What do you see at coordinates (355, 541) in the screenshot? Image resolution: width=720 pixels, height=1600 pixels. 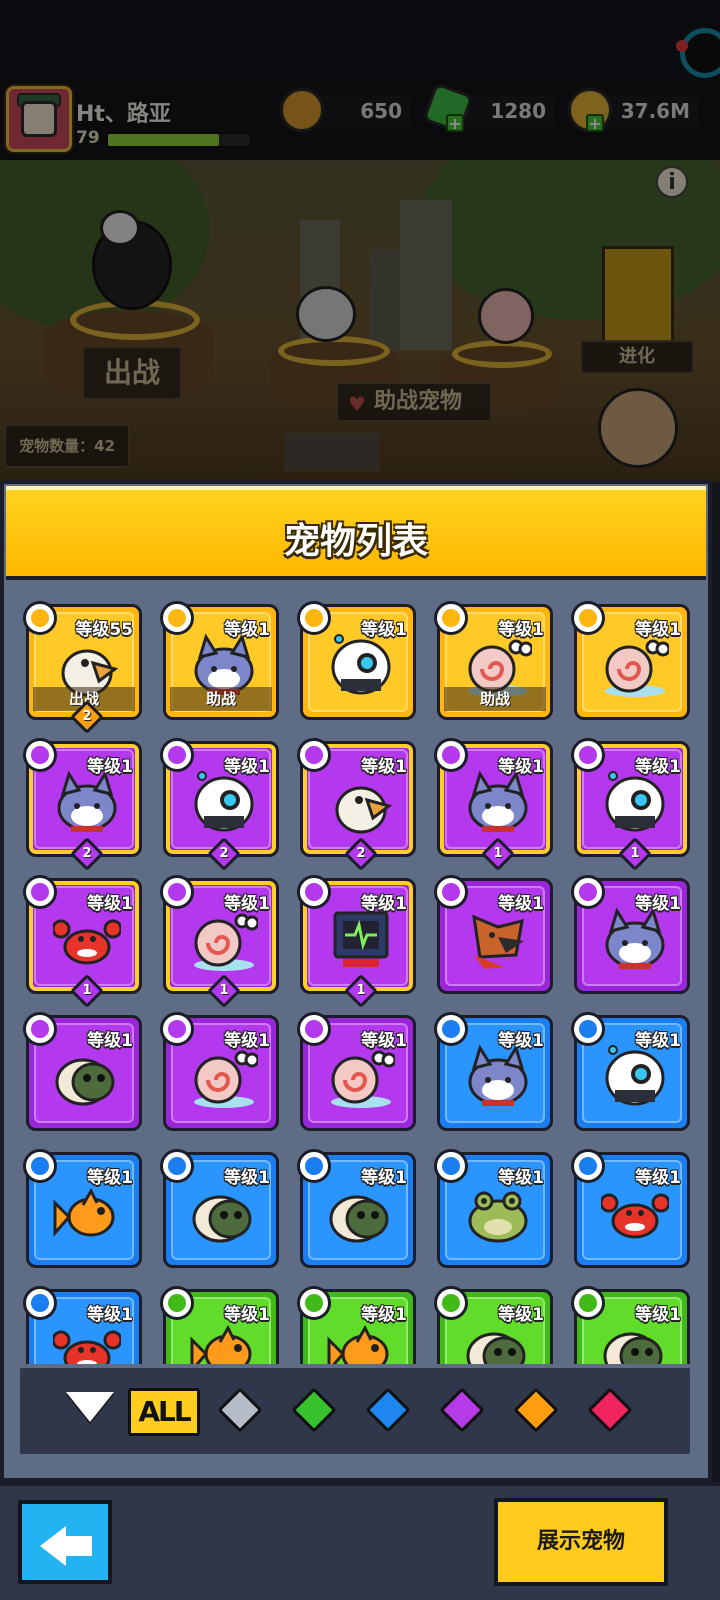 I see `panel-title: 宠物列表` at bounding box center [355, 541].